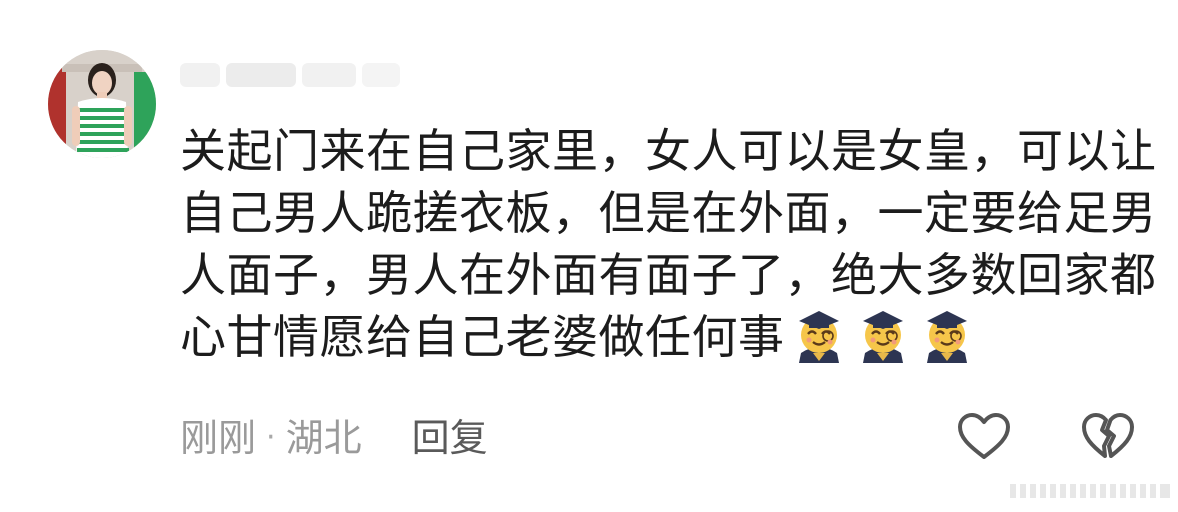  What do you see at coordinates (295, 75) in the screenshot?
I see `username-redacted` at bounding box center [295, 75].